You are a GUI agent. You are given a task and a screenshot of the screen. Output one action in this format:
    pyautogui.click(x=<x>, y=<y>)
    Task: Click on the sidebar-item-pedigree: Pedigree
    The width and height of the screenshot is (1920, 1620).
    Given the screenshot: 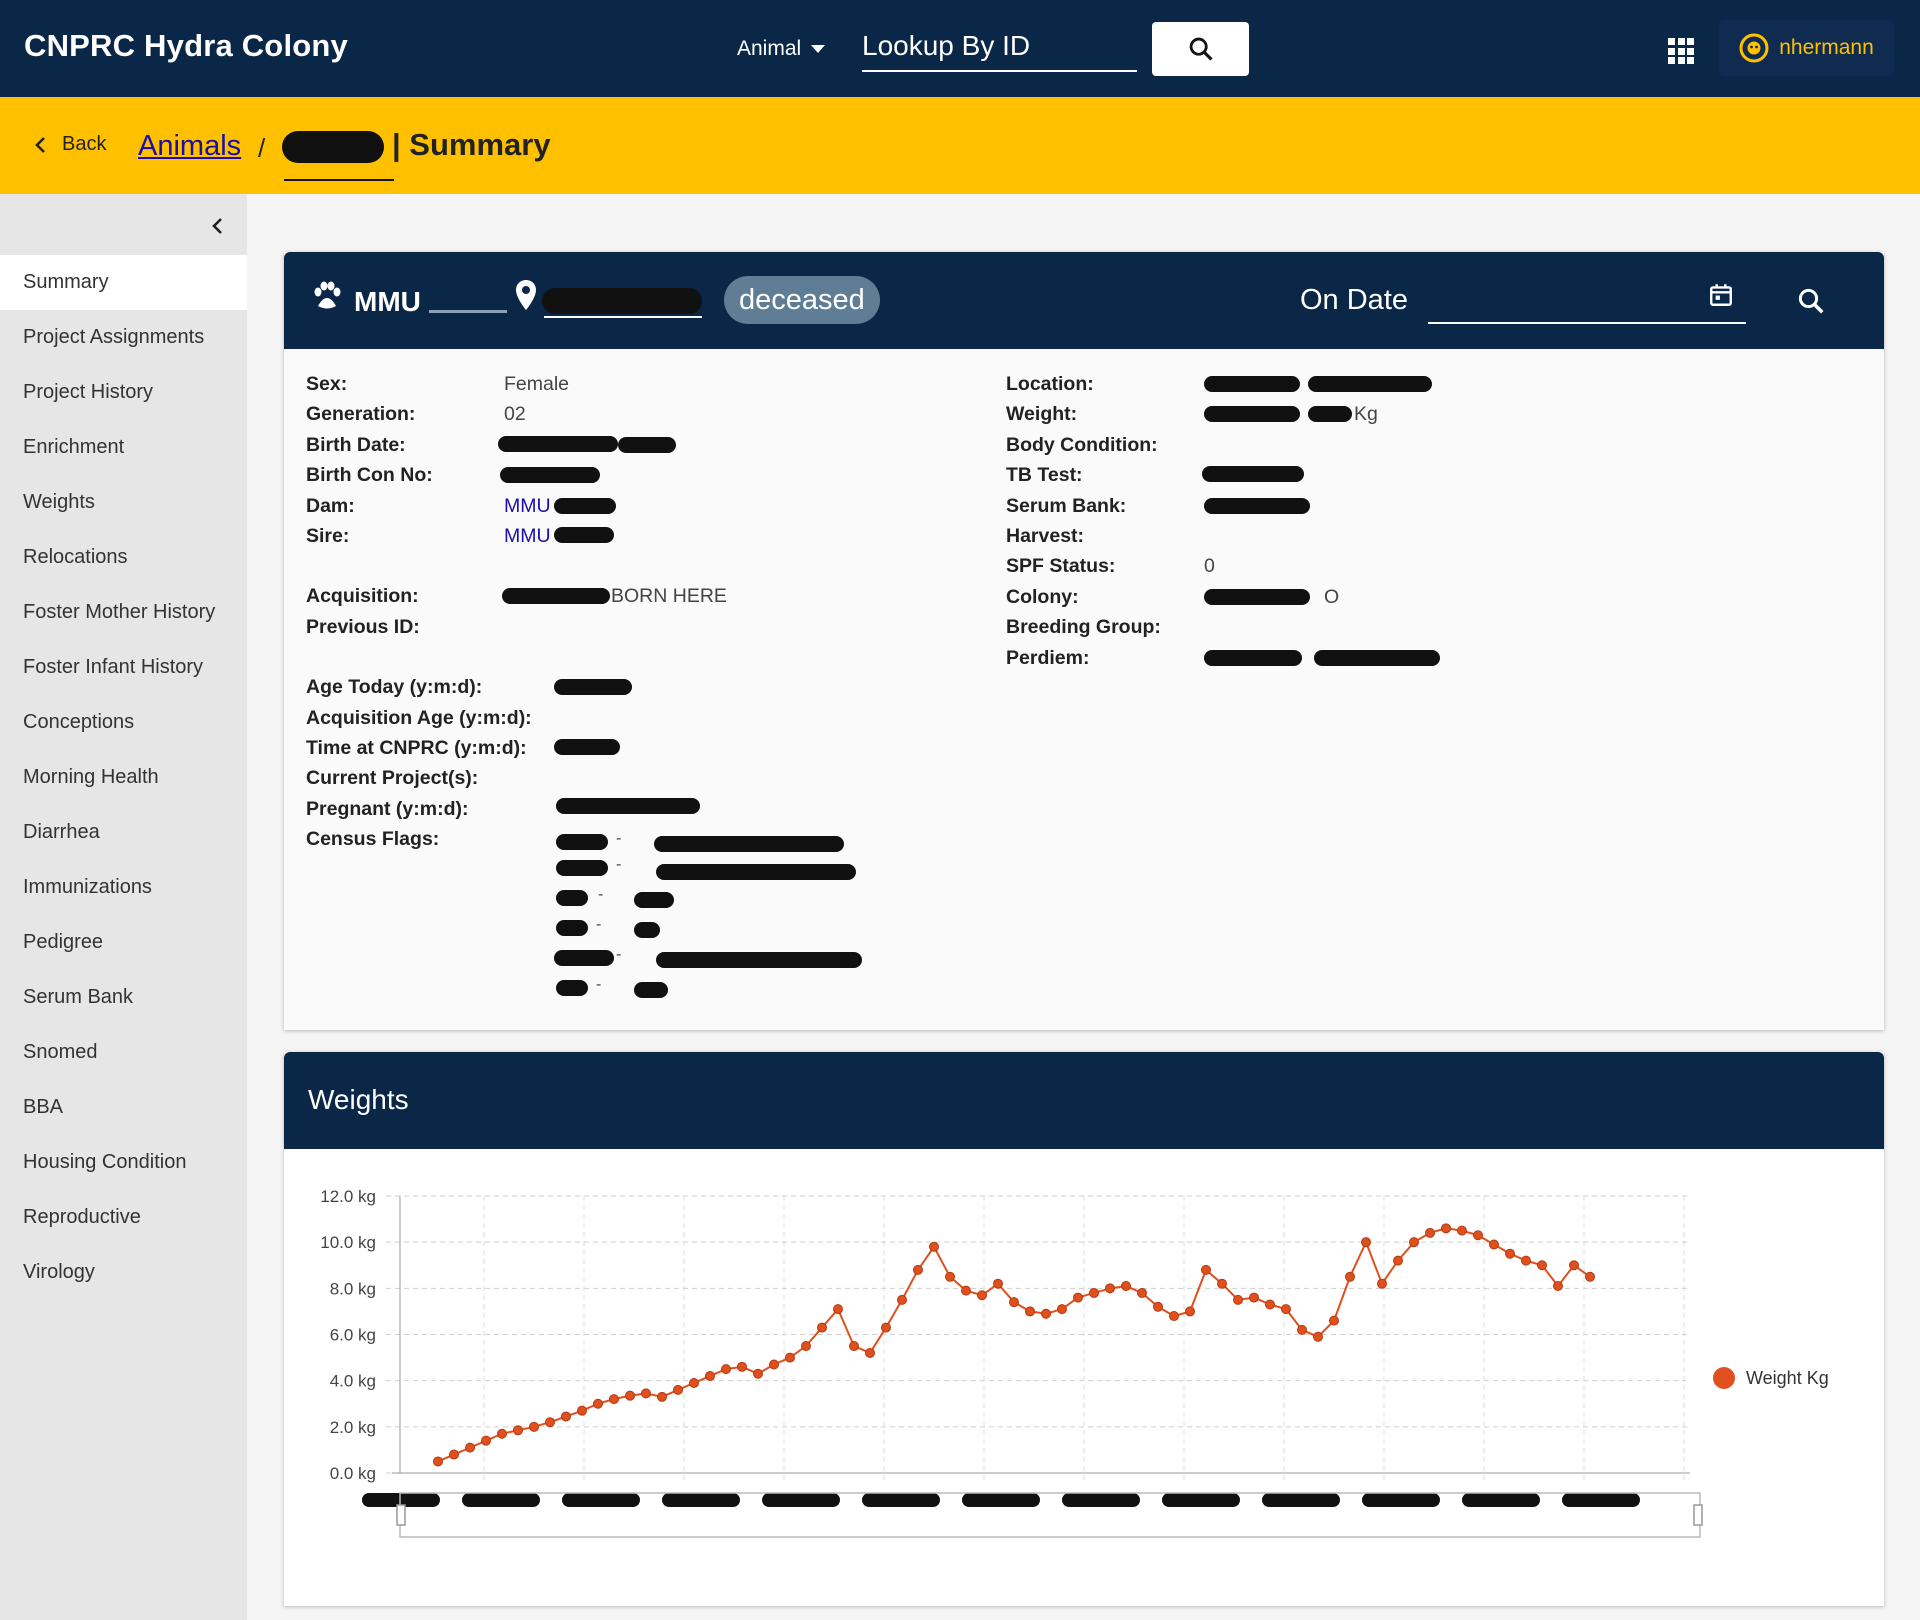 What is the action you would take?
    pyautogui.click(x=123, y=942)
    